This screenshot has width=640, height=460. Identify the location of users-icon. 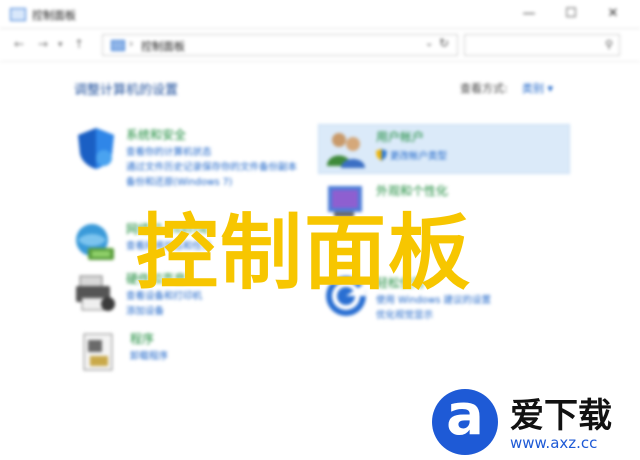
(346, 150).